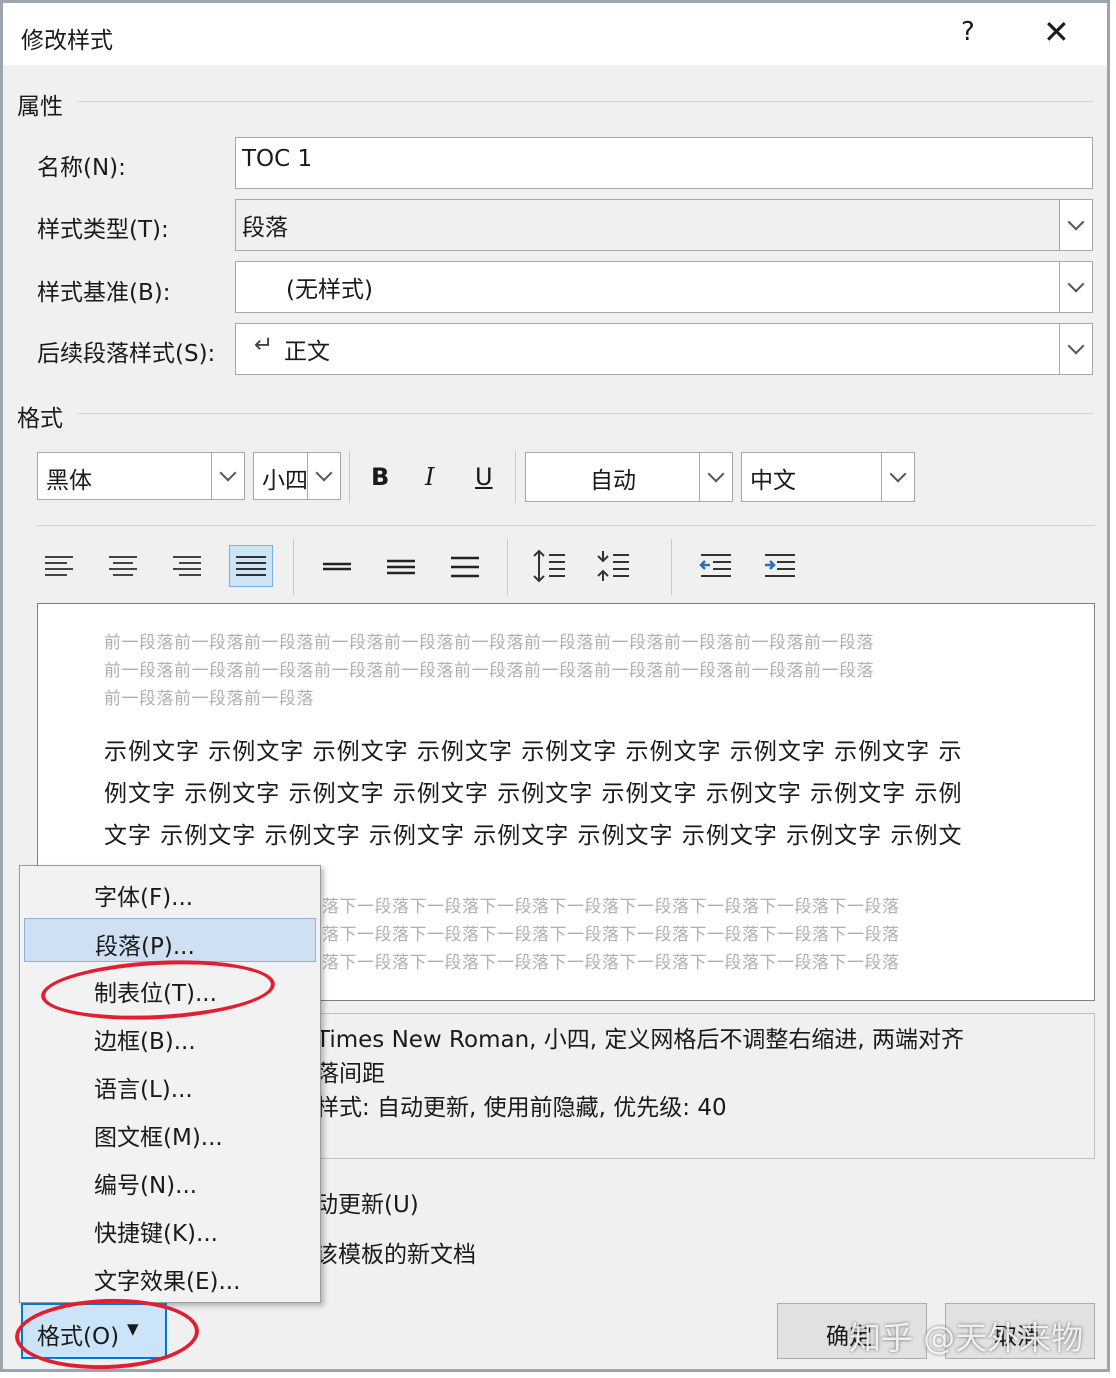 This screenshot has height=1378, width=1116. What do you see at coordinates (828, 477) in the screenshot?
I see `script-select: 中文` at bounding box center [828, 477].